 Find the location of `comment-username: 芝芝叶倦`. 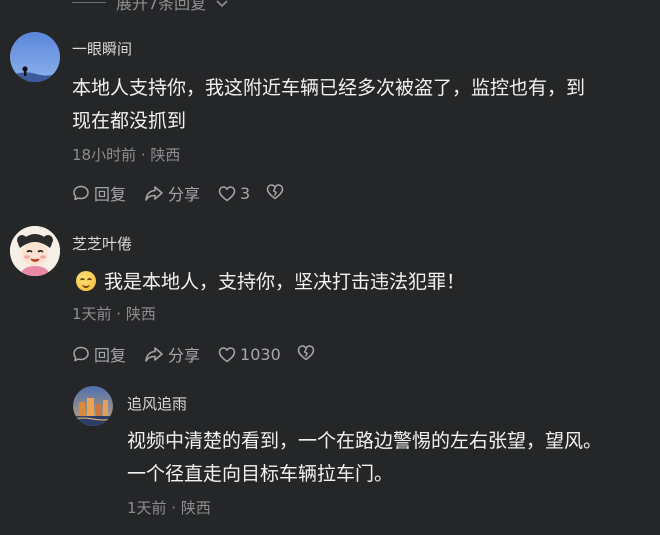

comment-username: 芝芝叶倦 is located at coordinates (102, 243).